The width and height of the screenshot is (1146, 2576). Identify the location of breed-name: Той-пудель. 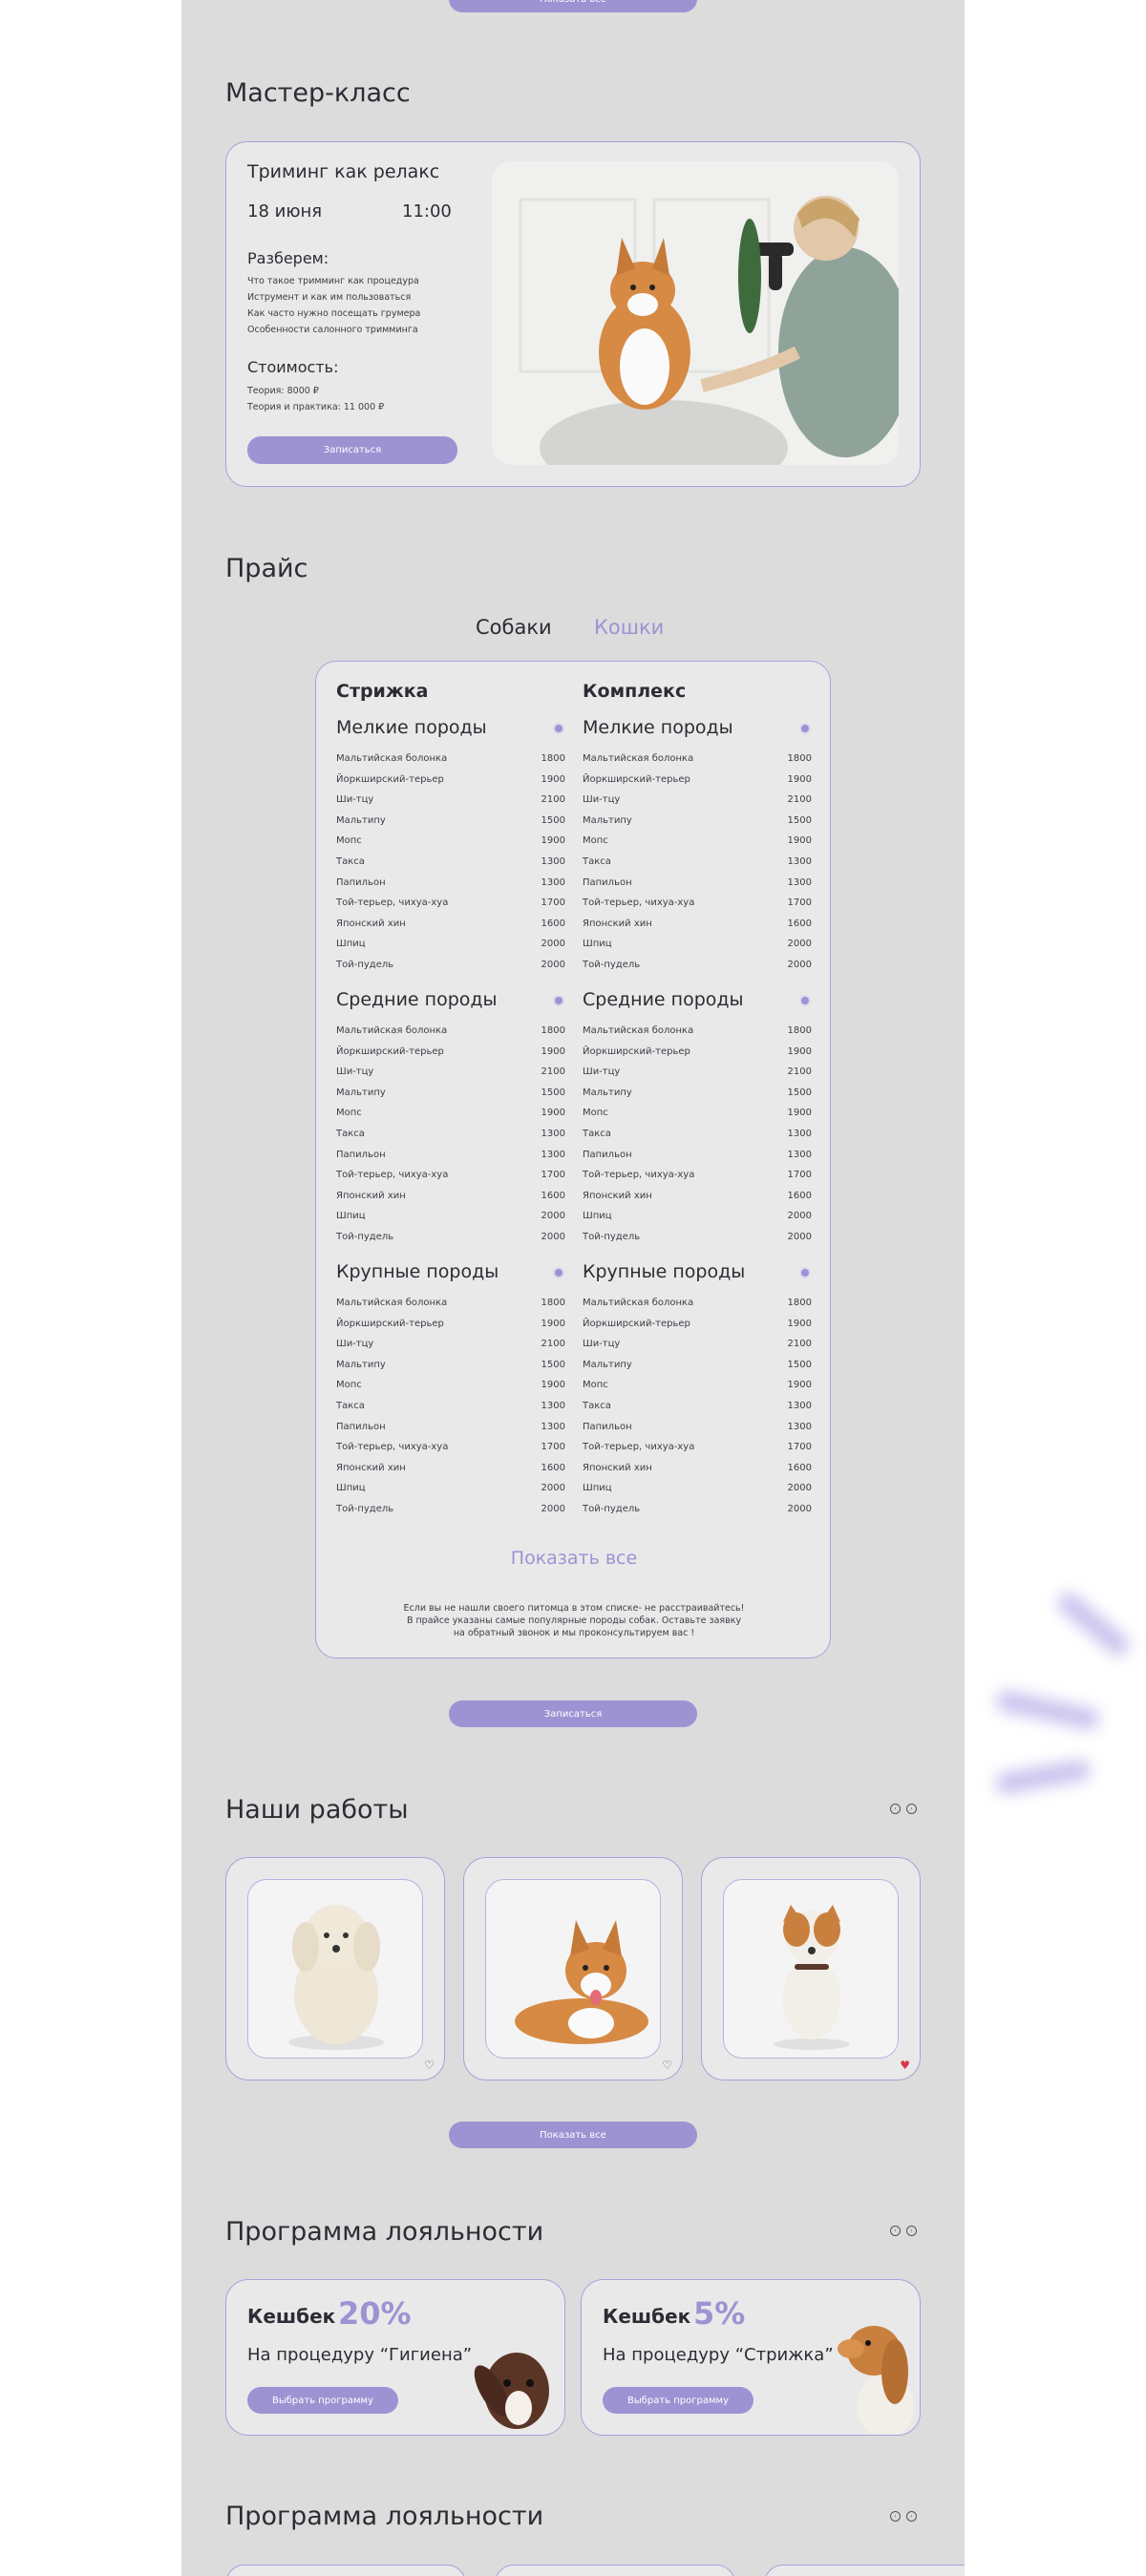
(612, 965).